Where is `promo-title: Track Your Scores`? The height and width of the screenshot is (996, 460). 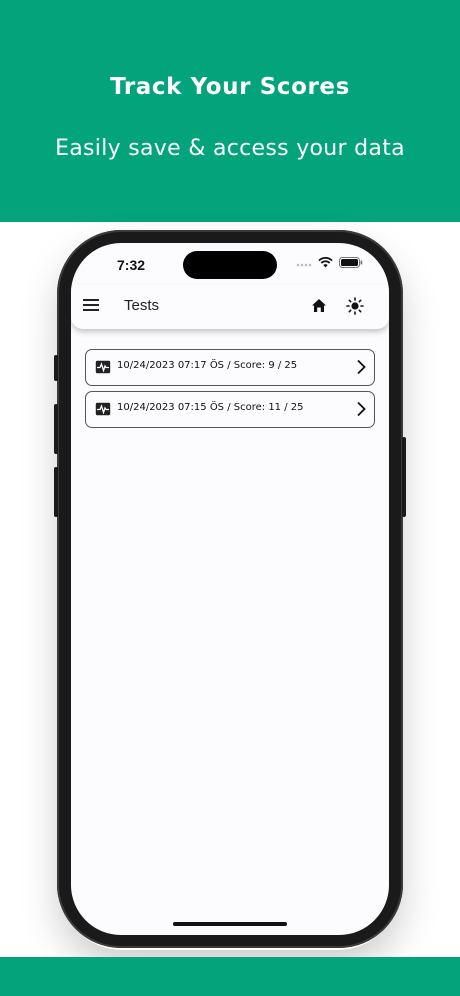
promo-title: Track Your Scores is located at coordinates (230, 87).